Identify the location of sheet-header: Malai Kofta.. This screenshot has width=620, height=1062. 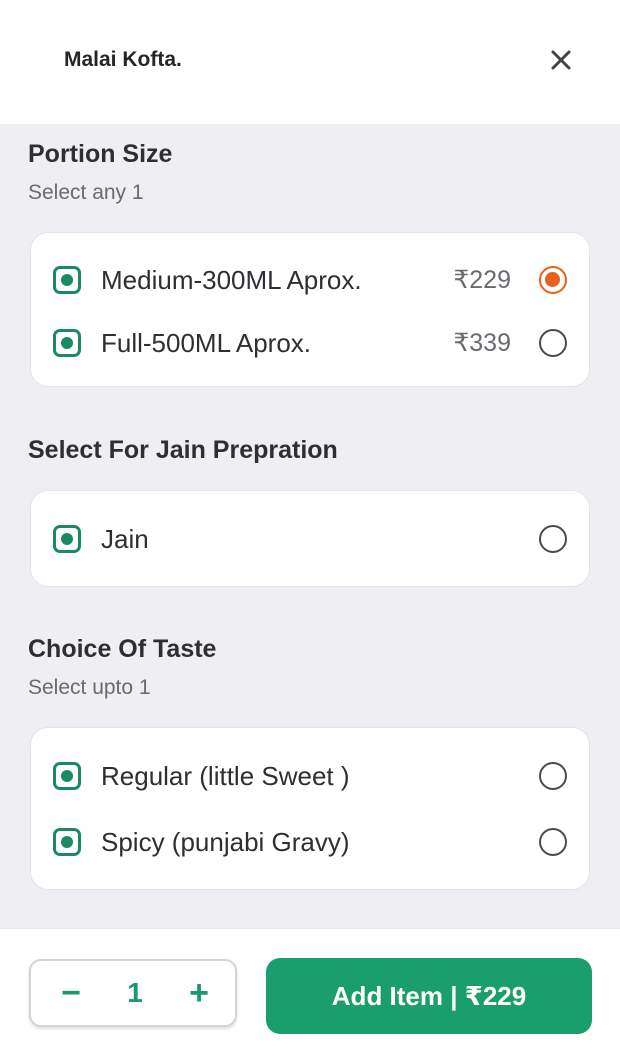
(310, 62).